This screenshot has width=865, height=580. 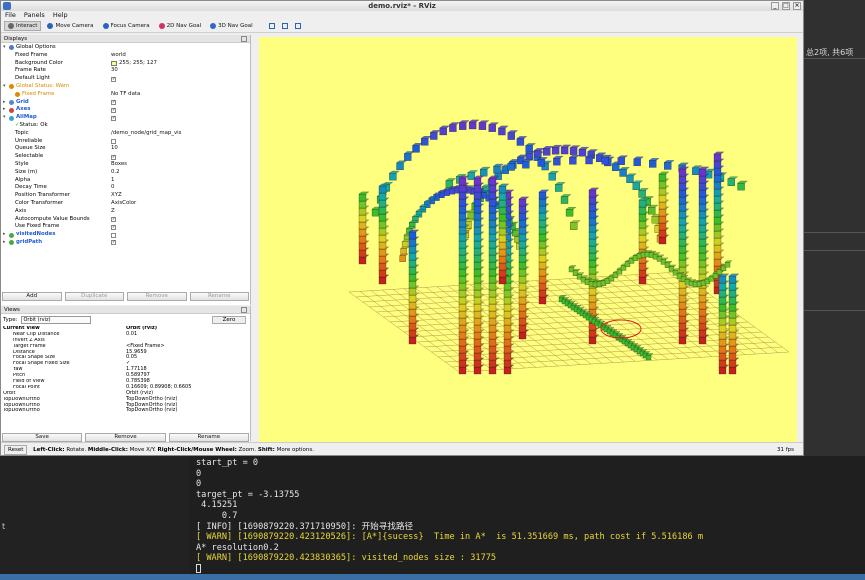 What do you see at coordinates (231, 26) in the screenshot?
I see `tool-3d-nav-goal-button: 3D Nav Goal` at bounding box center [231, 26].